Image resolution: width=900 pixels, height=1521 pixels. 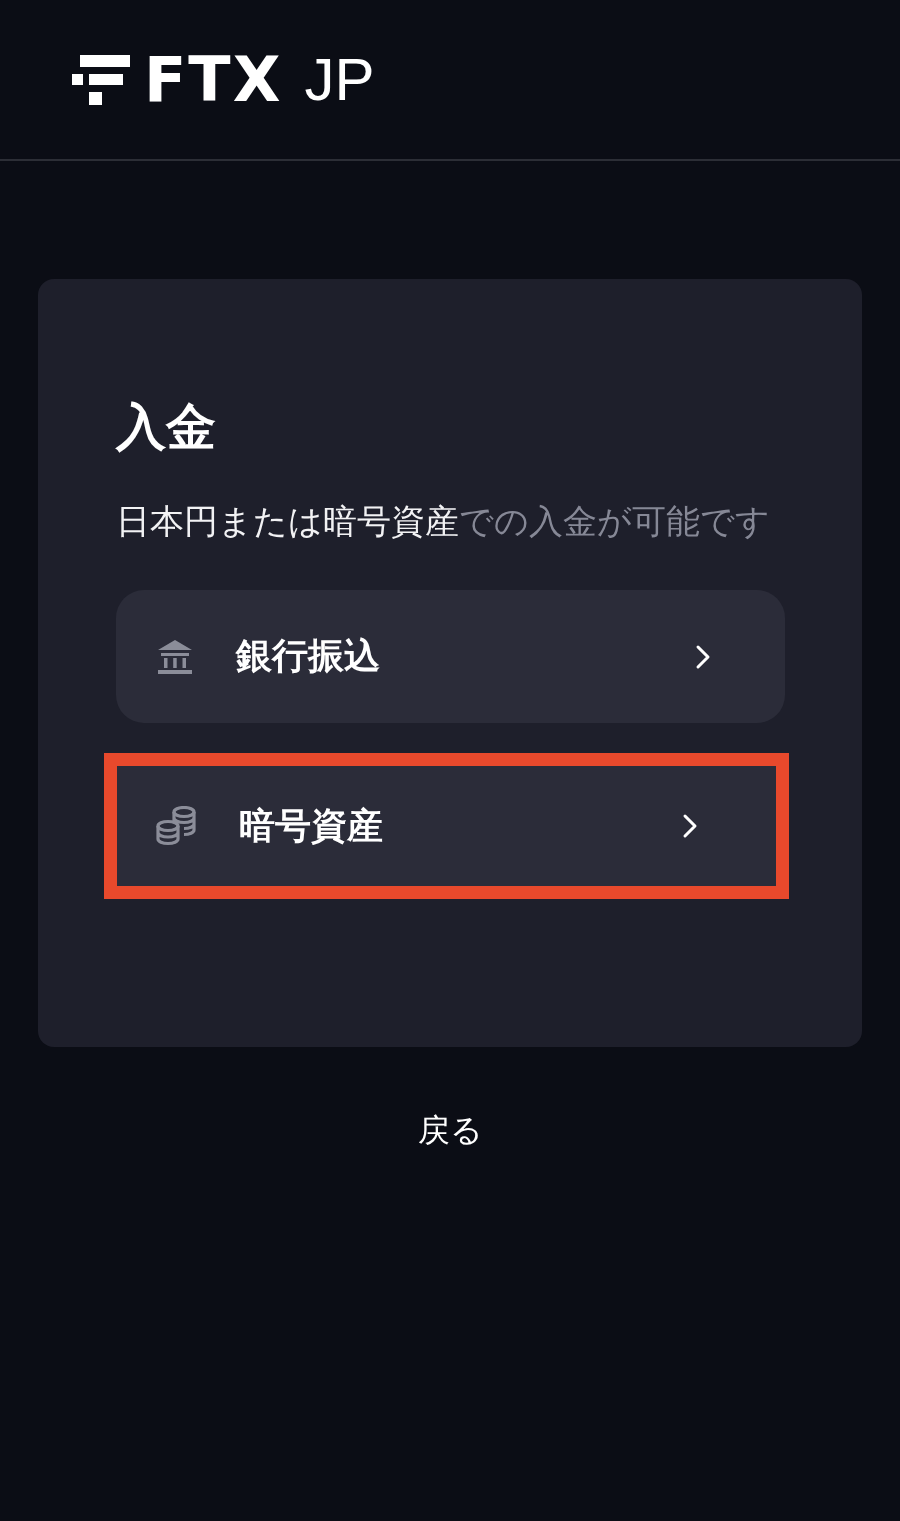 I want to click on logo-icon, so click(x=101, y=79).